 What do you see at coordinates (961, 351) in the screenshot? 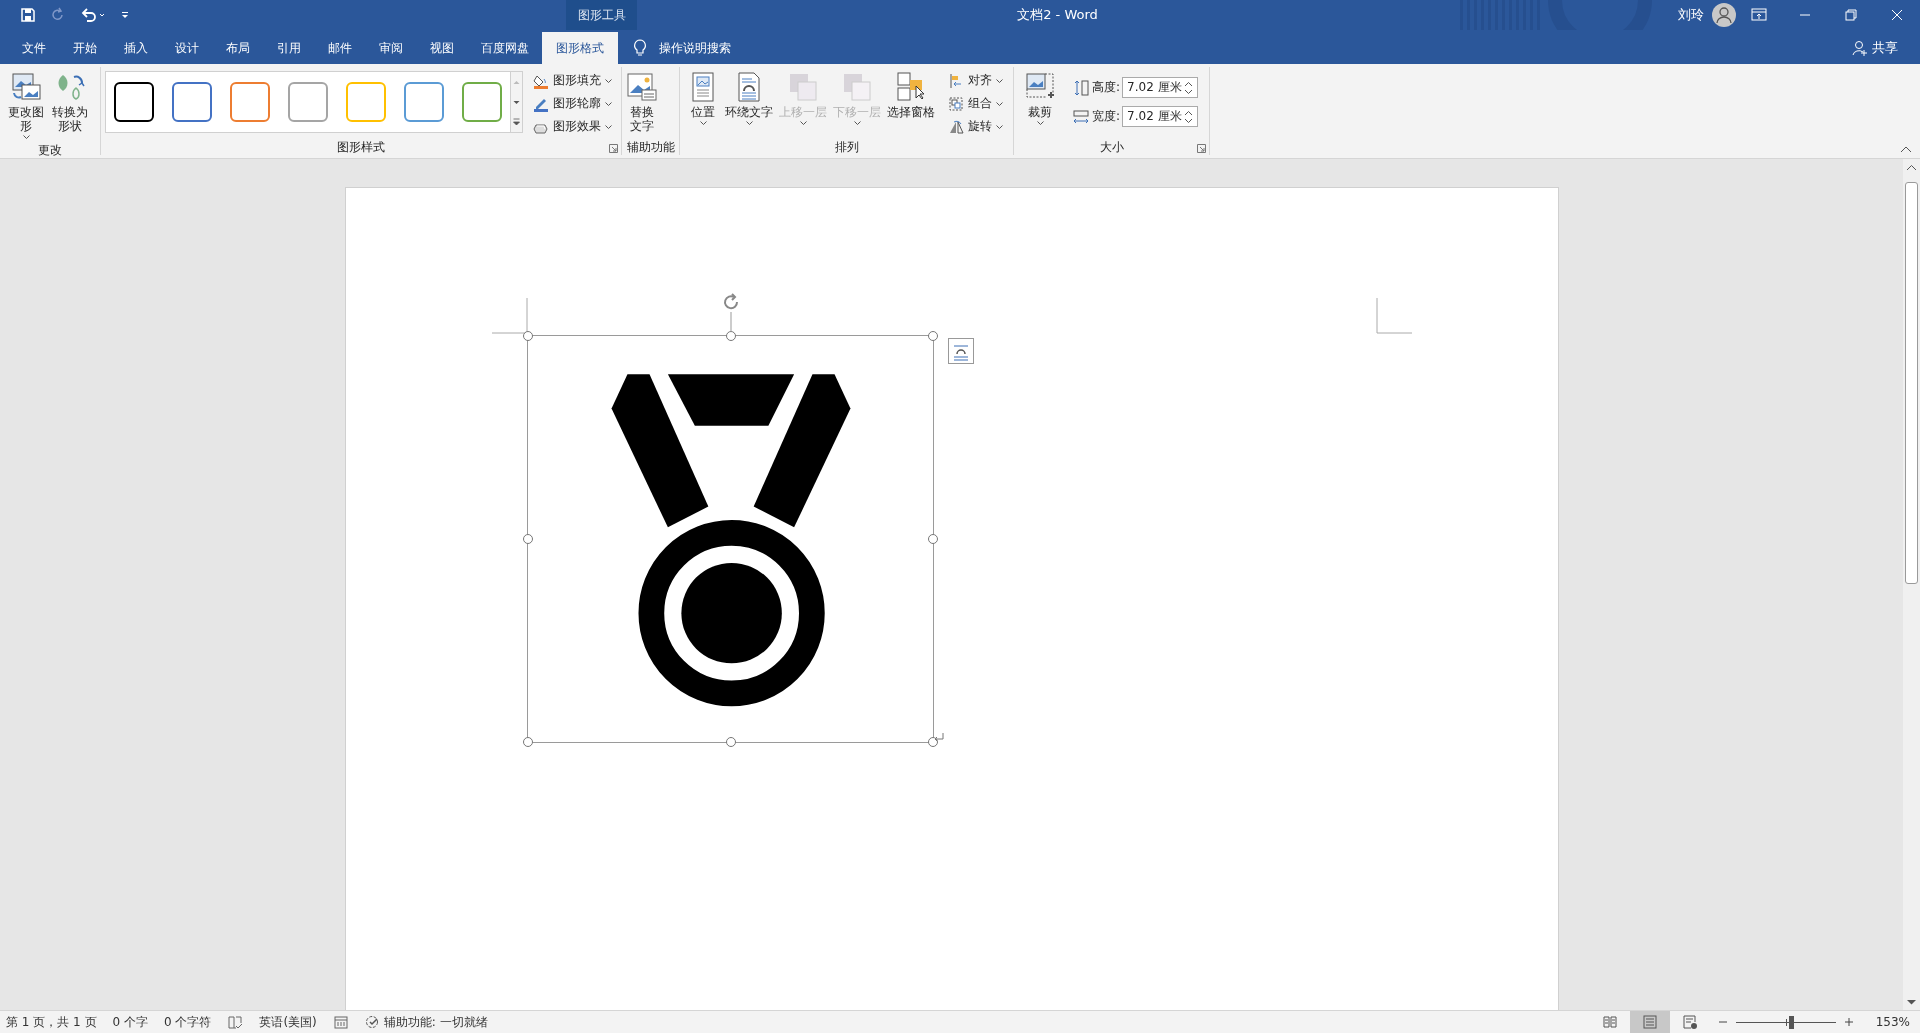
I see `layout-options-icon` at bounding box center [961, 351].